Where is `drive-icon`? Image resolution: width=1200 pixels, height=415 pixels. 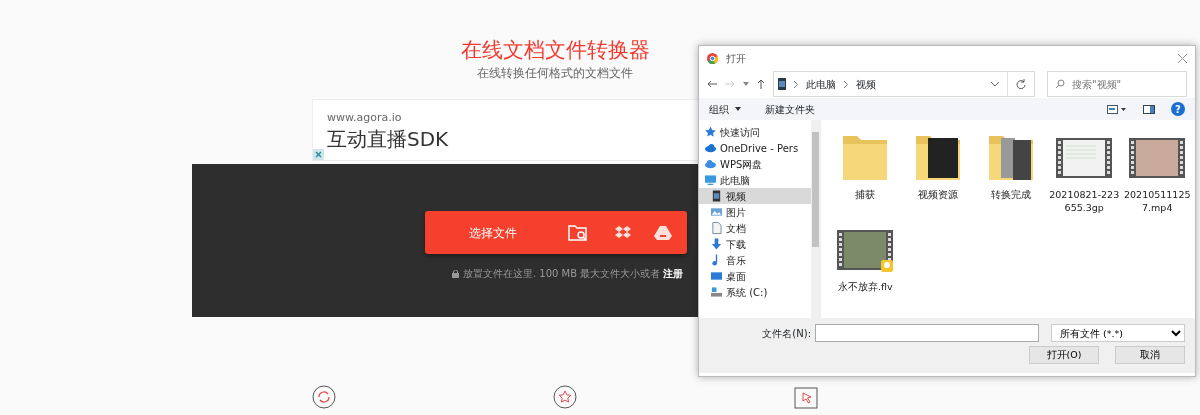 drive-icon is located at coordinates (716, 292).